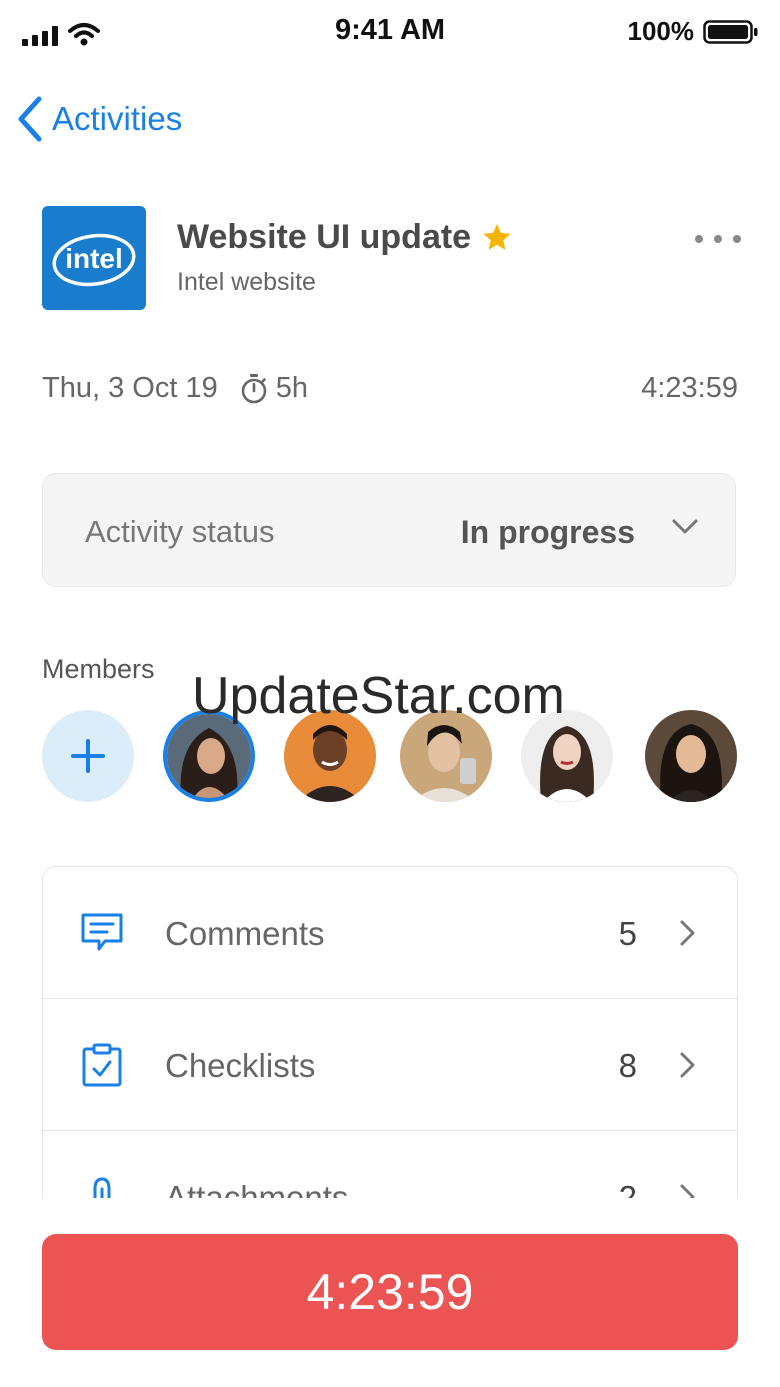 The image size is (780, 1387). I want to click on list-item-count: 8, so click(627, 1065).